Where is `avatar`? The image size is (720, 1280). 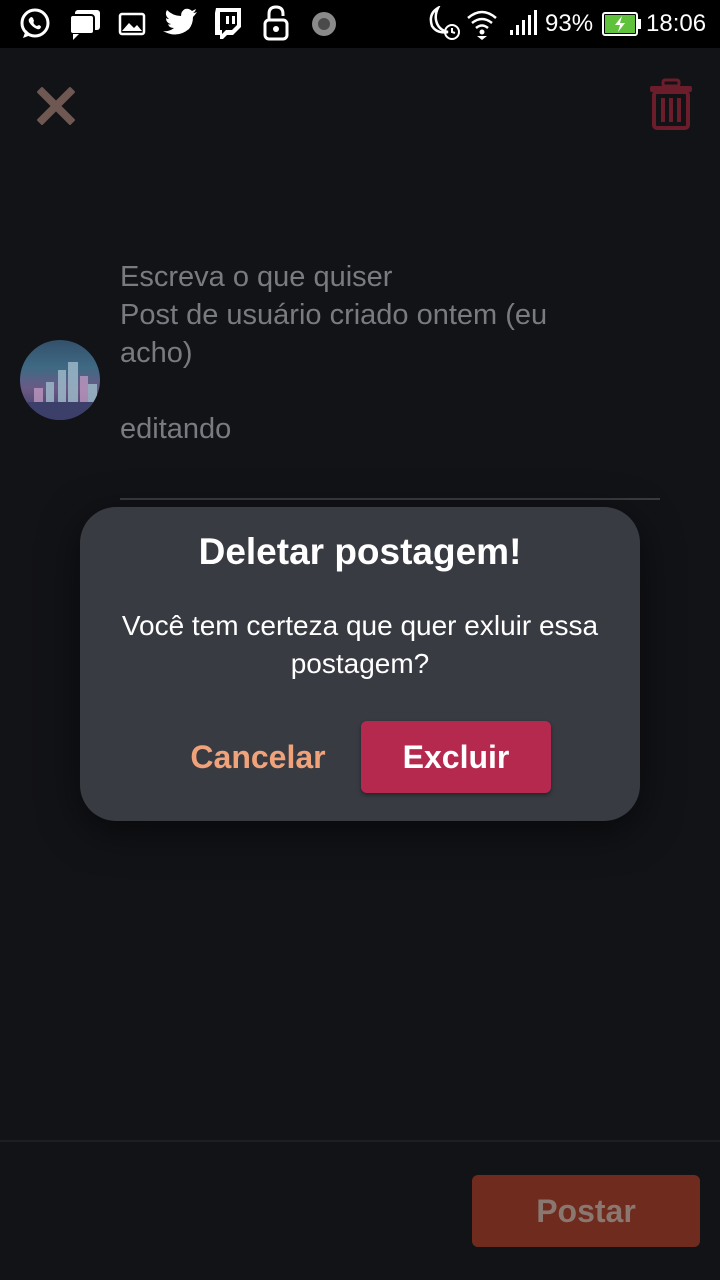
avatar is located at coordinates (60, 380).